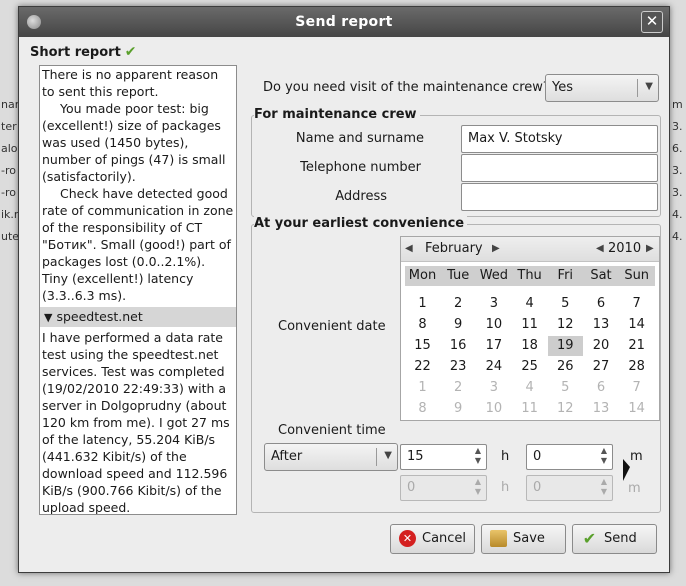  Describe the element at coordinates (634, 488) in the screenshot. I see `minutes-unit-disabled: m` at that location.